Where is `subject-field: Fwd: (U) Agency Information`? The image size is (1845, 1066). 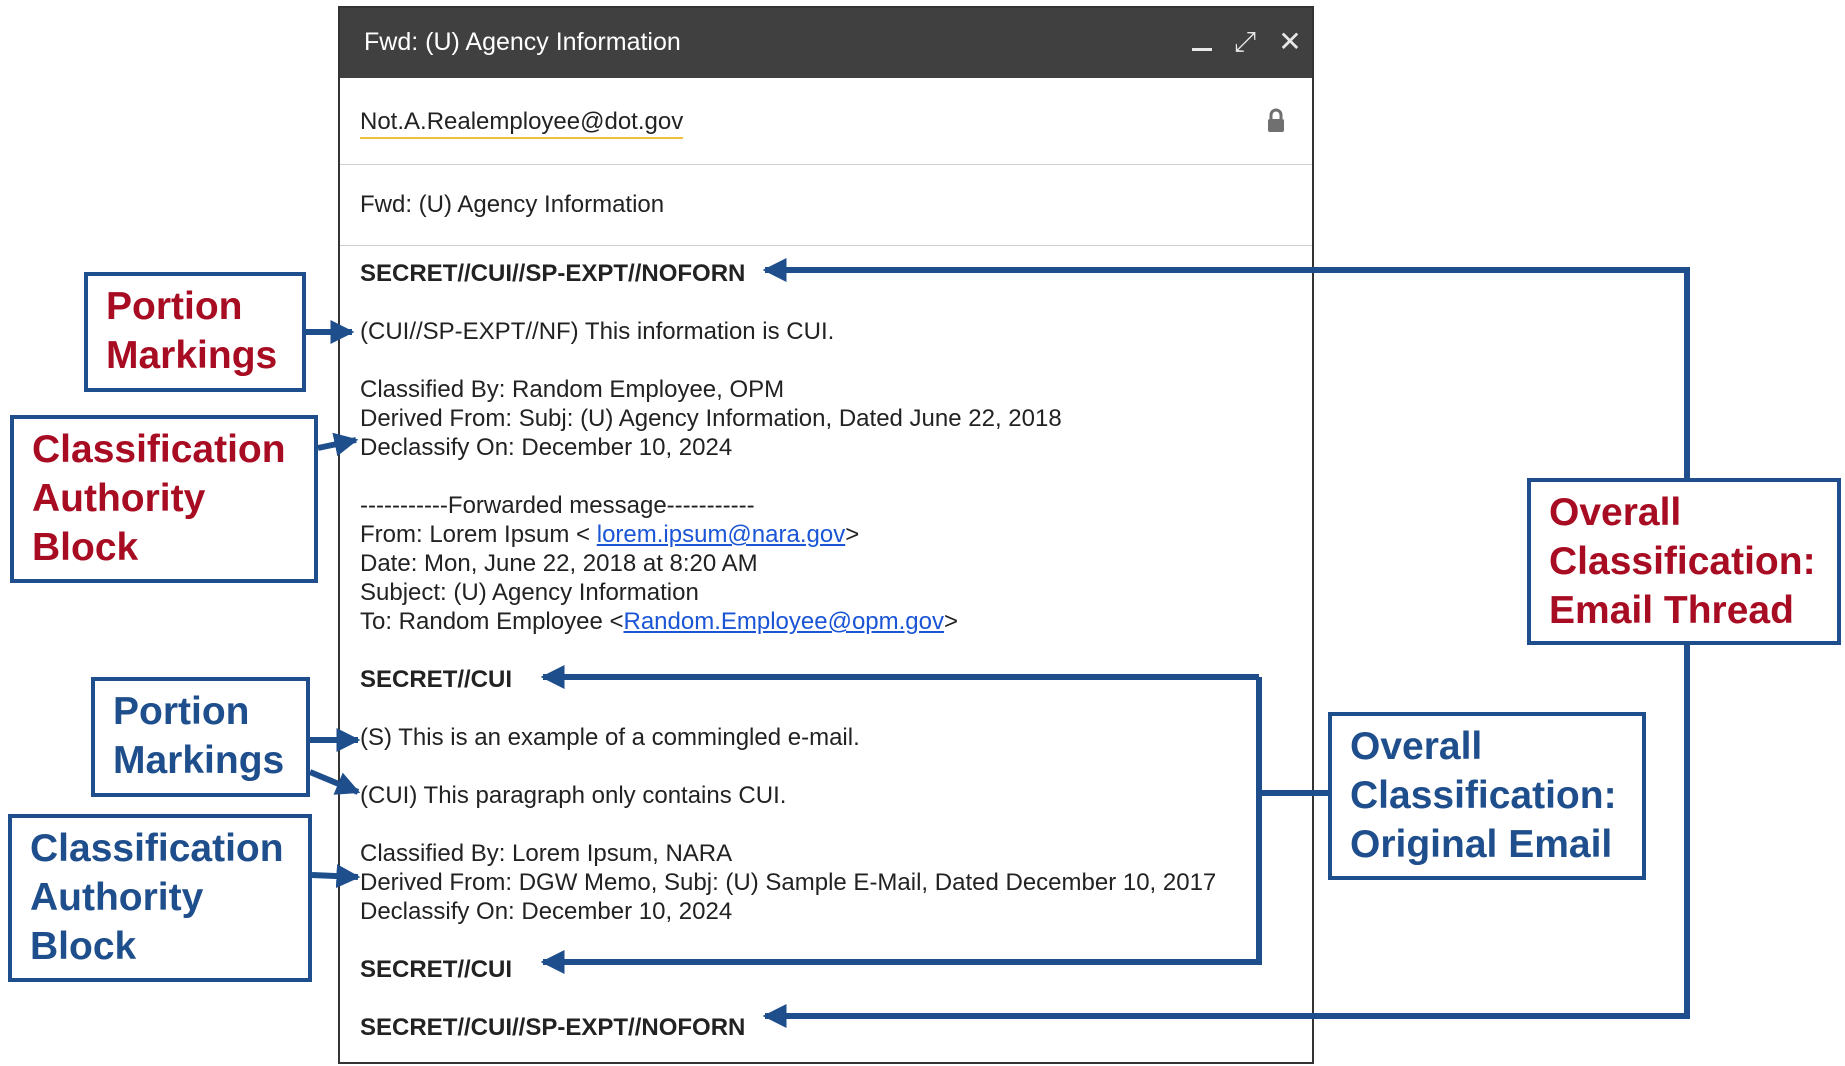
subject-field: Fwd: (U) Agency Information is located at coordinates (512, 205).